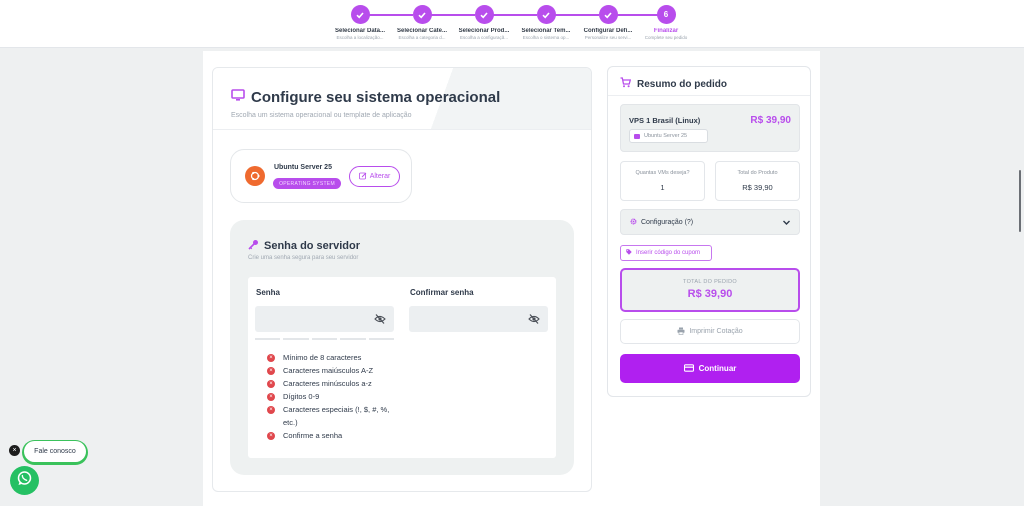 This screenshot has height=506, width=1024. I want to click on os-type-badge: OPERATING SYSTEM, so click(307, 183).